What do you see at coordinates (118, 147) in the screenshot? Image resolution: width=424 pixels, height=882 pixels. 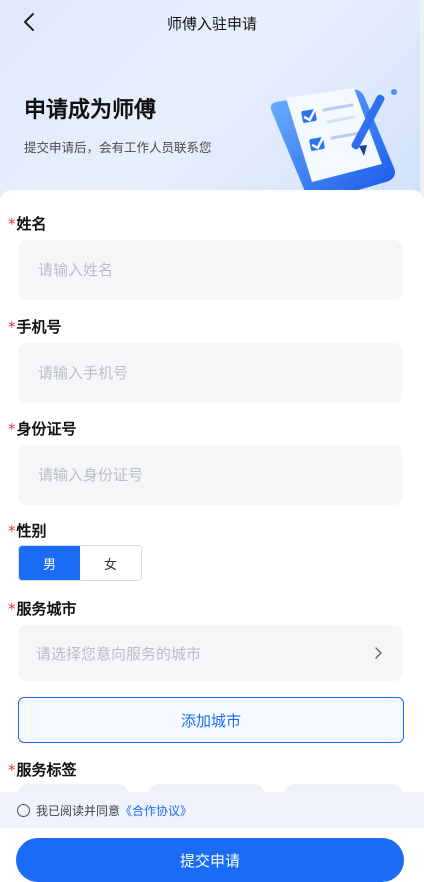 I see `hero-subtitle: 提交申请后，会有工作人员联系您` at bounding box center [118, 147].